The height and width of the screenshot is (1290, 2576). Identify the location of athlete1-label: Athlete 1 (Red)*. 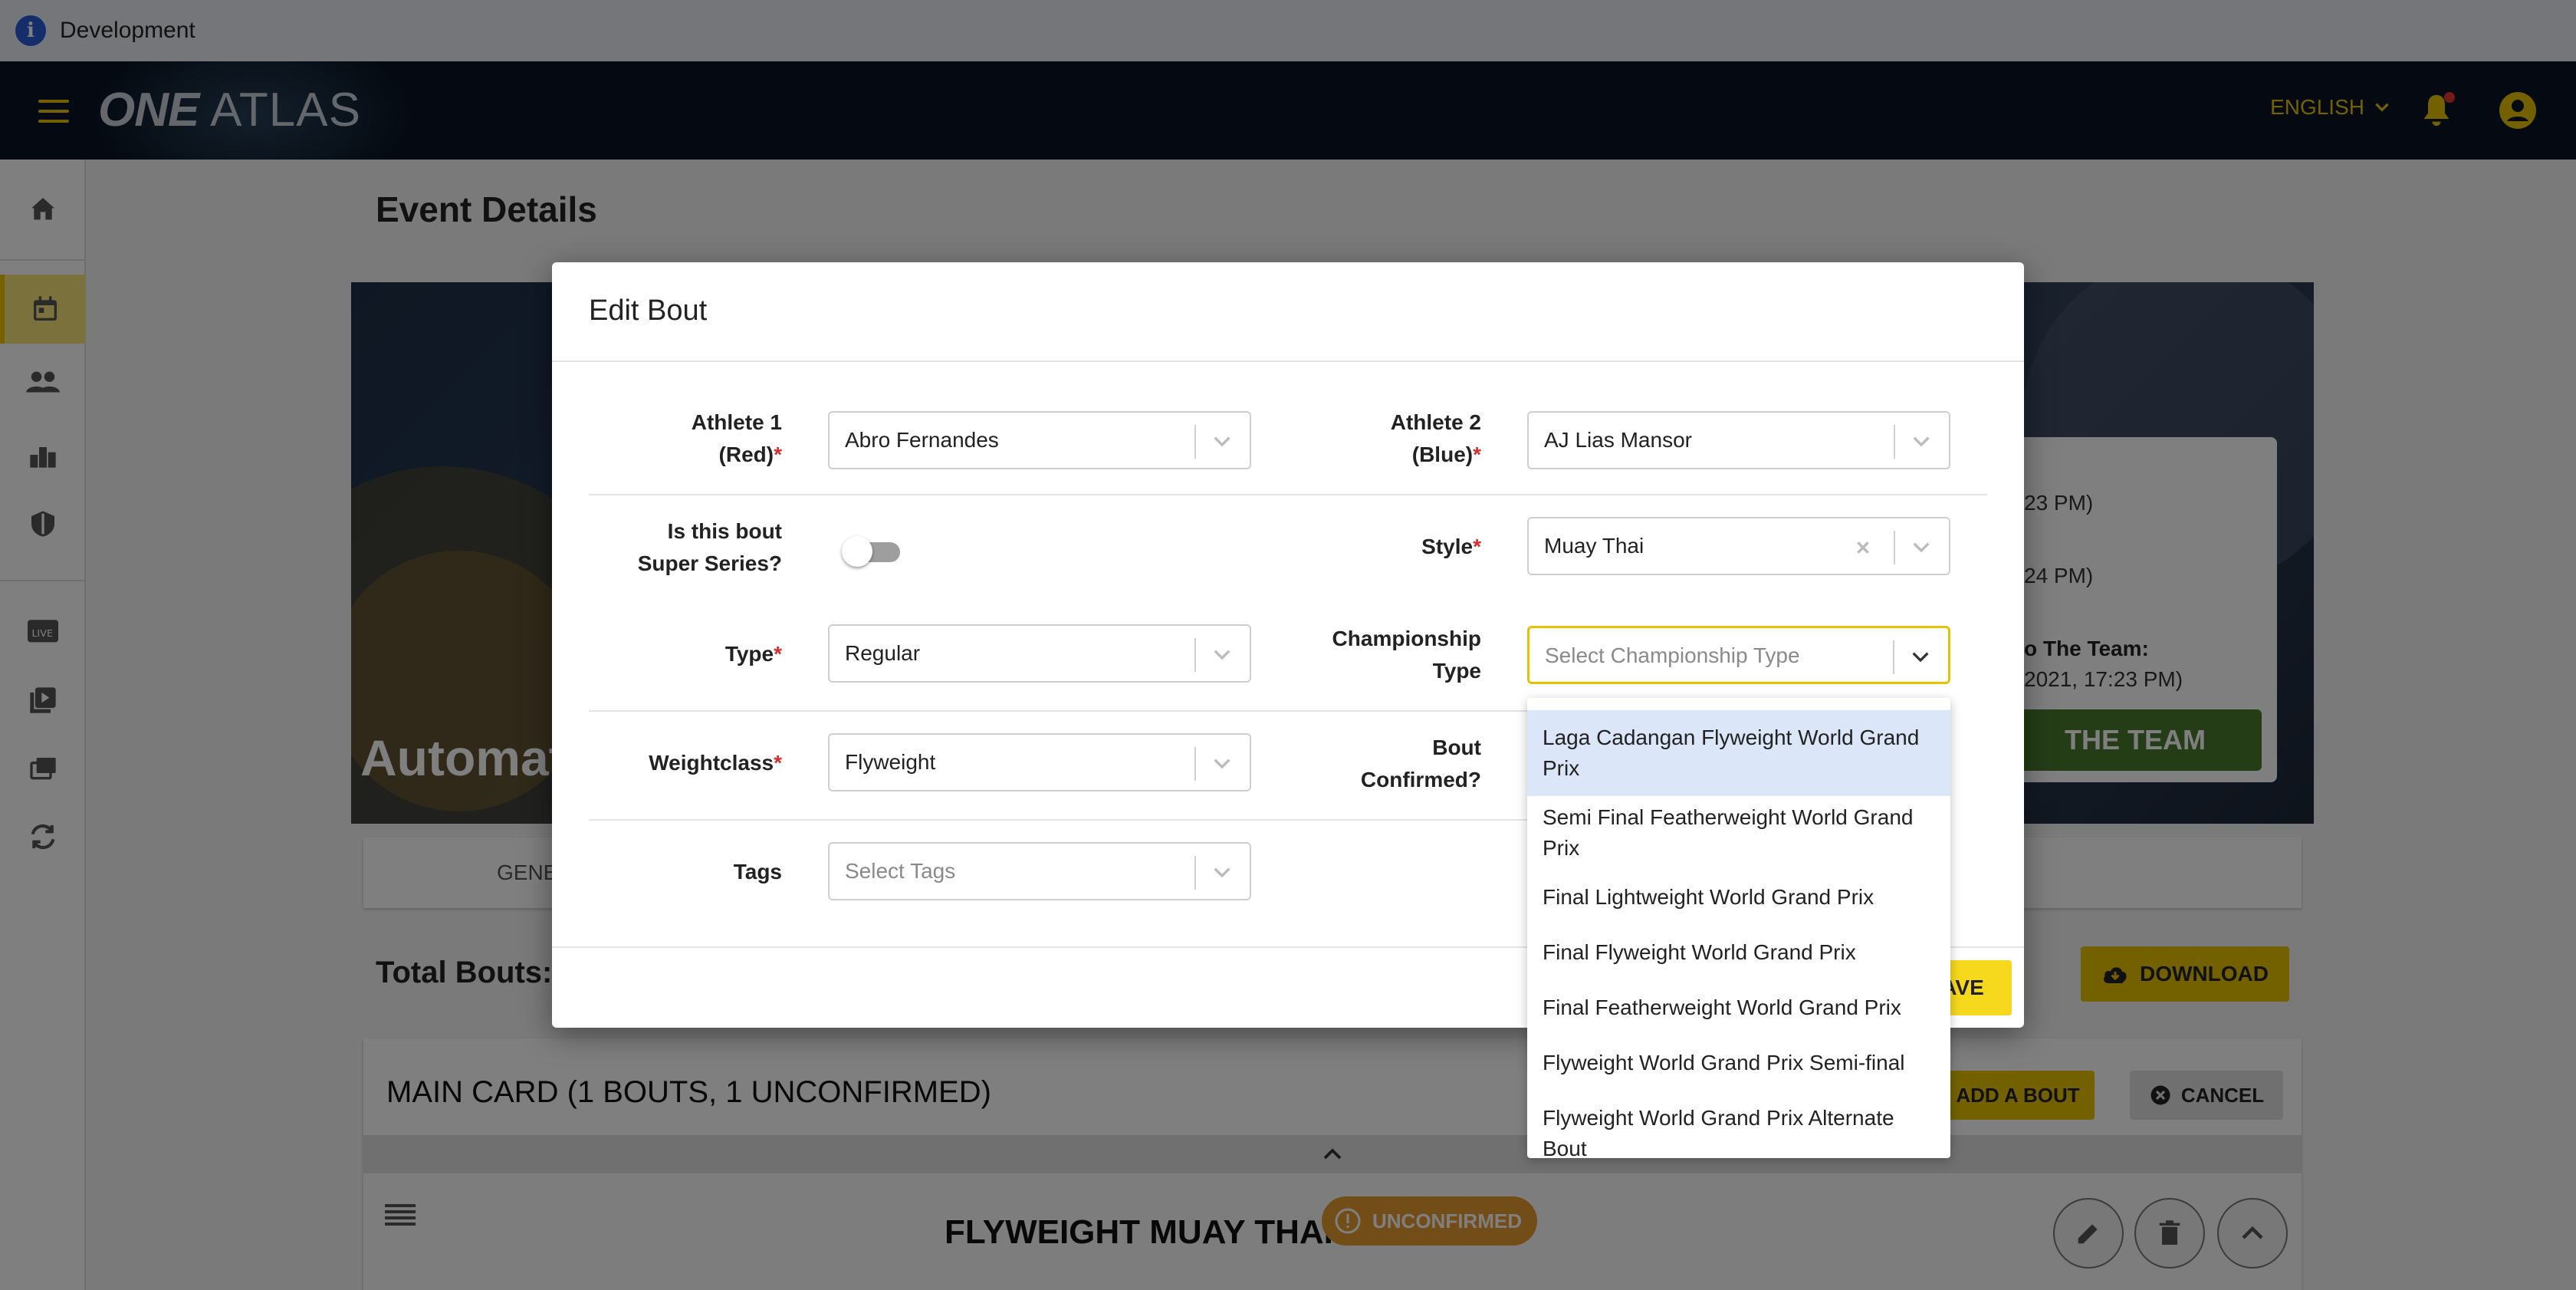
(737, 438).